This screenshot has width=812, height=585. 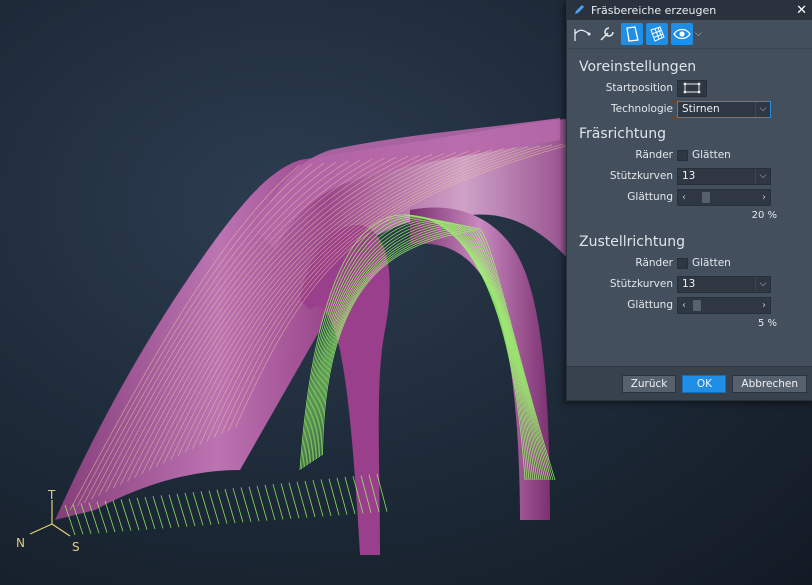 I want to click on mill-smooth-checkbox, so click(x=682, y=155).